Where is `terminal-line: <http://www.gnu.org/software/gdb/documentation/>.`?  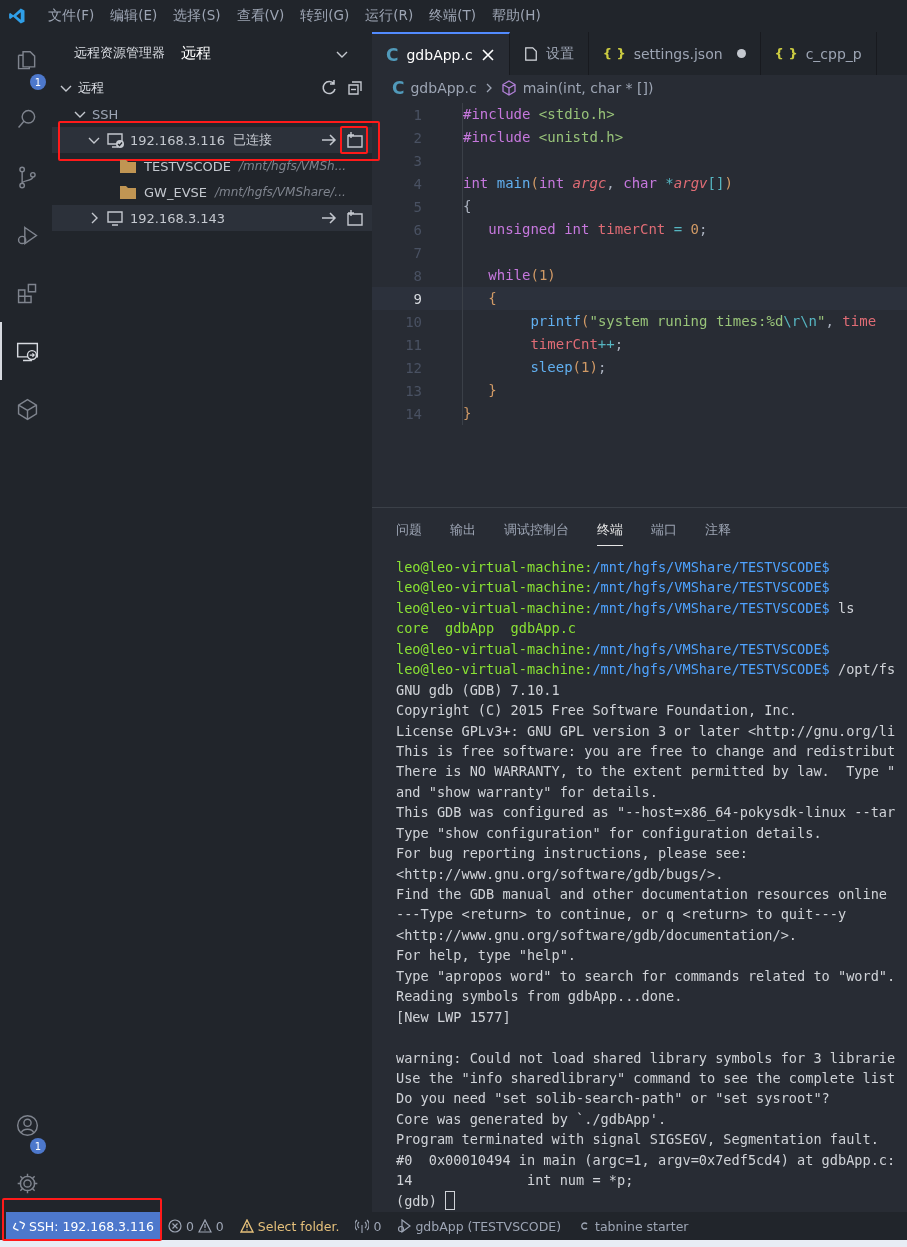
terminal-line: <http://www.gnu.org/software/gdb/documentation/>. is located at coordinates (597, 935).